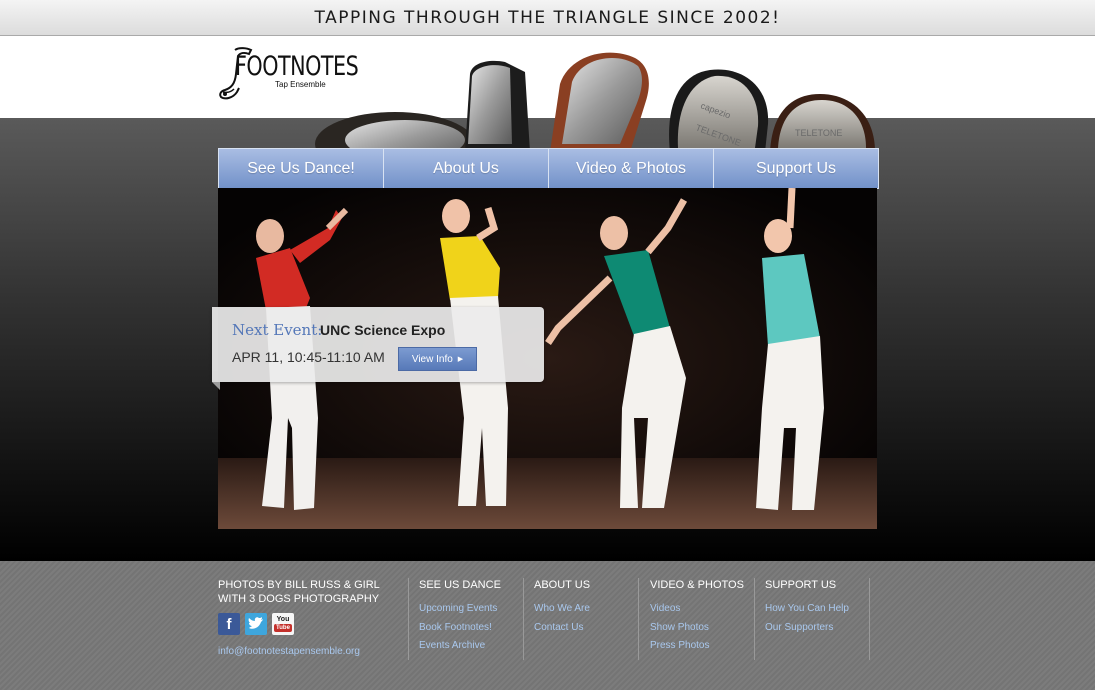 The width and height of the screenshot is (1095, 690). What do you see at coordinates (562, 628) in the screenshot?
I see `footer-link-contact-us: Contact Us` at bounding box center [562, 628].